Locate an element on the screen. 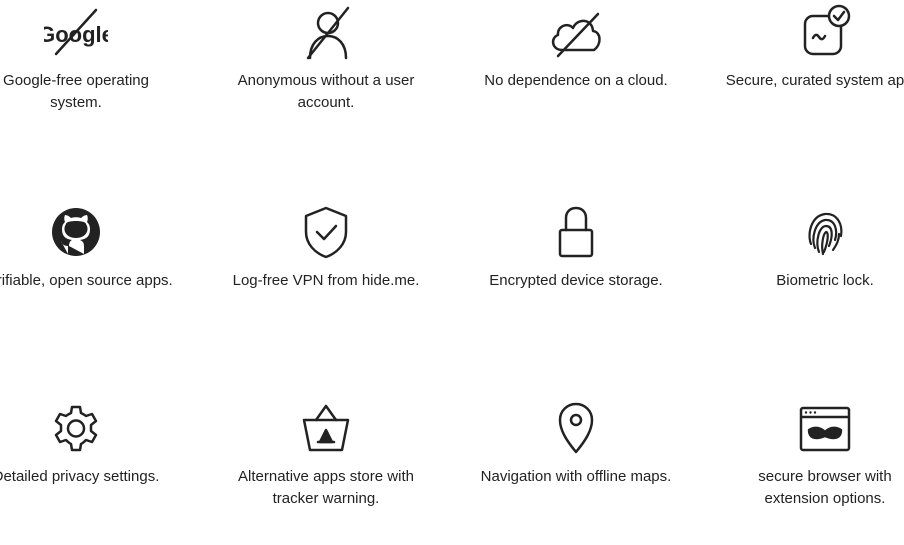  feature-encrypted-storage: Encrypted device storage. is located at coordinates (576, 248).